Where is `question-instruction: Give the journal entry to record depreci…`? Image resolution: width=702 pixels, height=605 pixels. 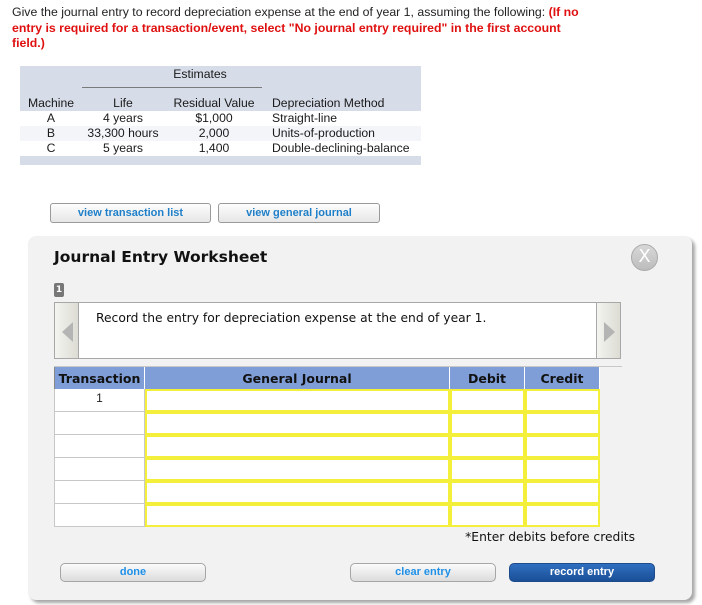 question-instruction: Give the journal entry to record depreci… is located at coordinates (279, 12).